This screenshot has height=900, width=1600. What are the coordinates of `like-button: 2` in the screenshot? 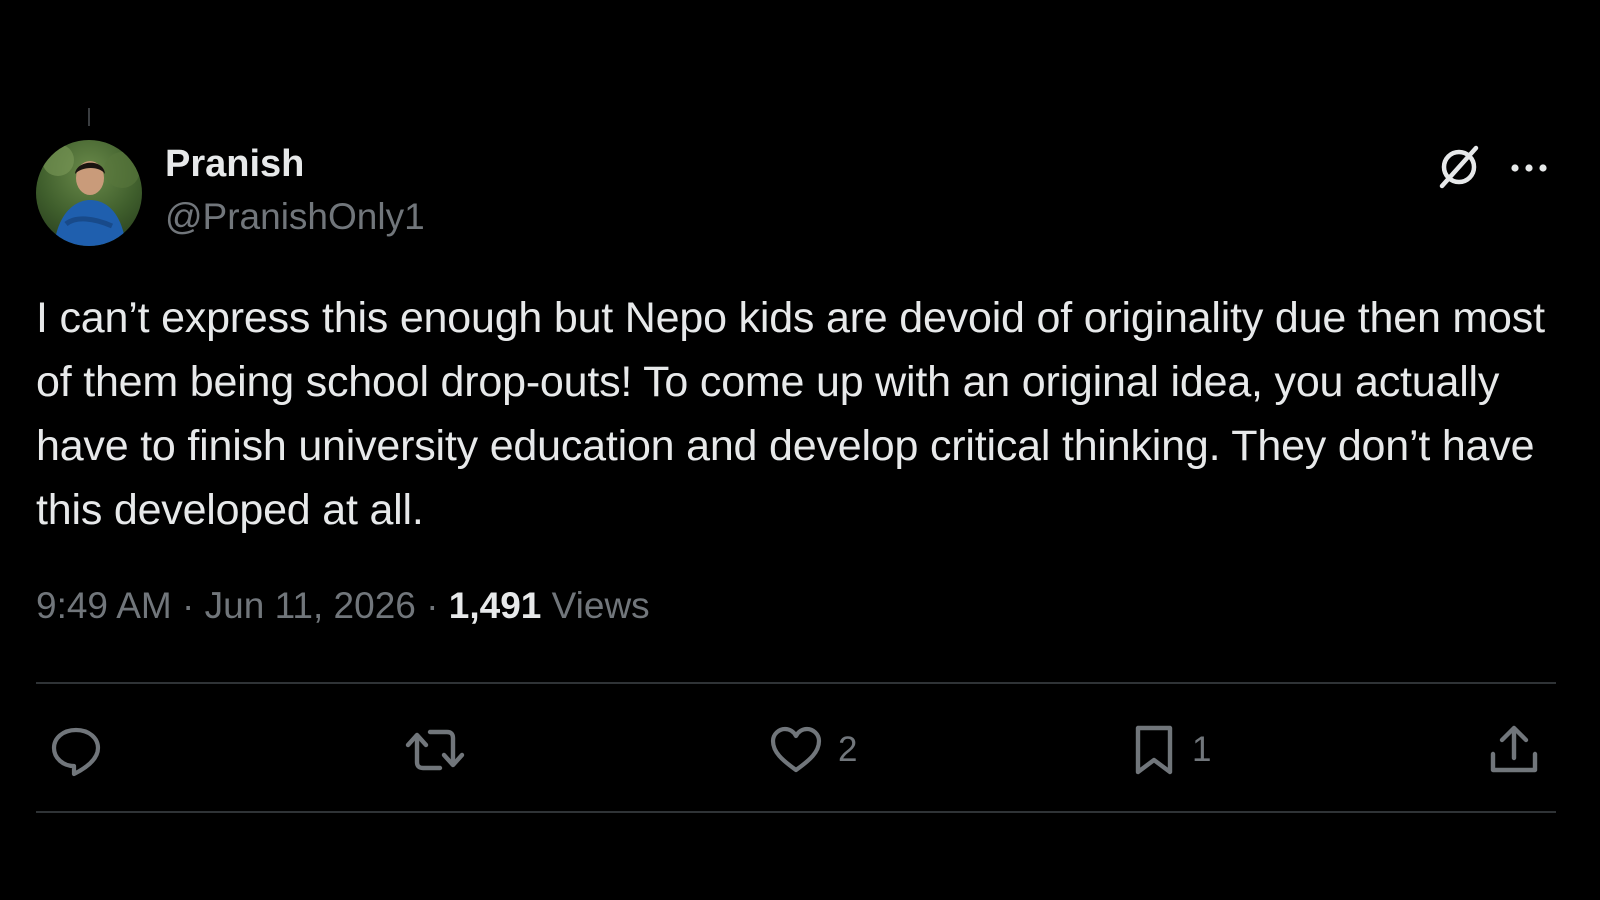 It's located at (812, 750).